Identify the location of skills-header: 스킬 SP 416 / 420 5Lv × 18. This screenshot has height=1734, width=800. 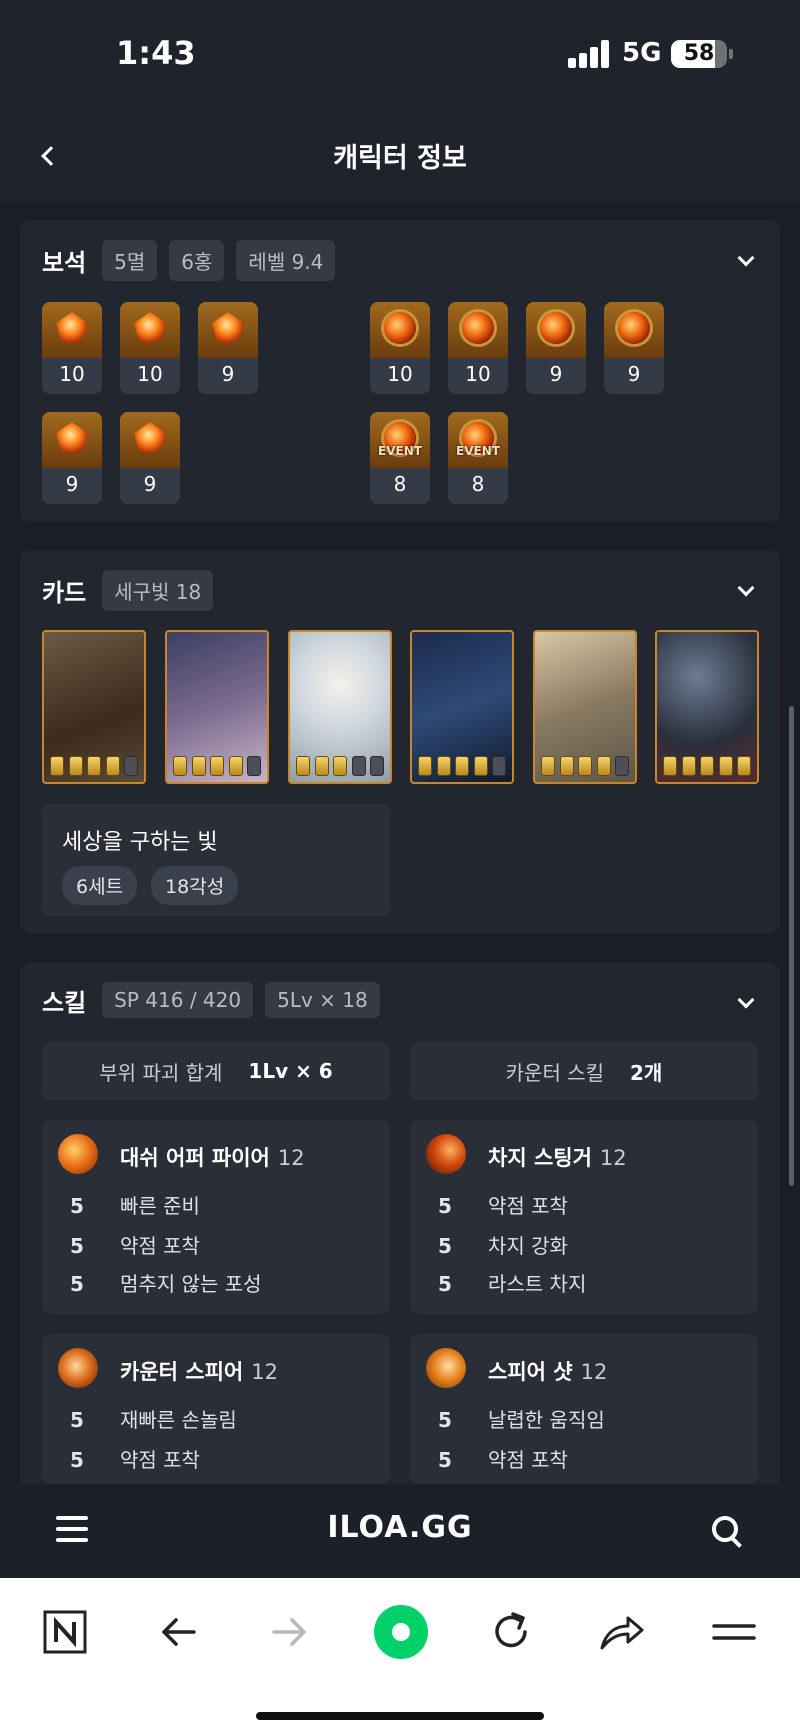
(217, 1000).